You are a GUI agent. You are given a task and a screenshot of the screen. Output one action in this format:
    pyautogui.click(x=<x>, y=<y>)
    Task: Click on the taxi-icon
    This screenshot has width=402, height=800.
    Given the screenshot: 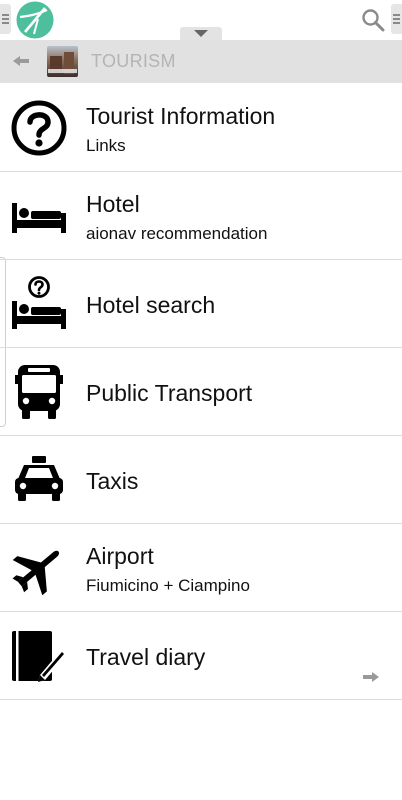 What is the action you would take?
    pyautogui.click(x=39, y=478)
    